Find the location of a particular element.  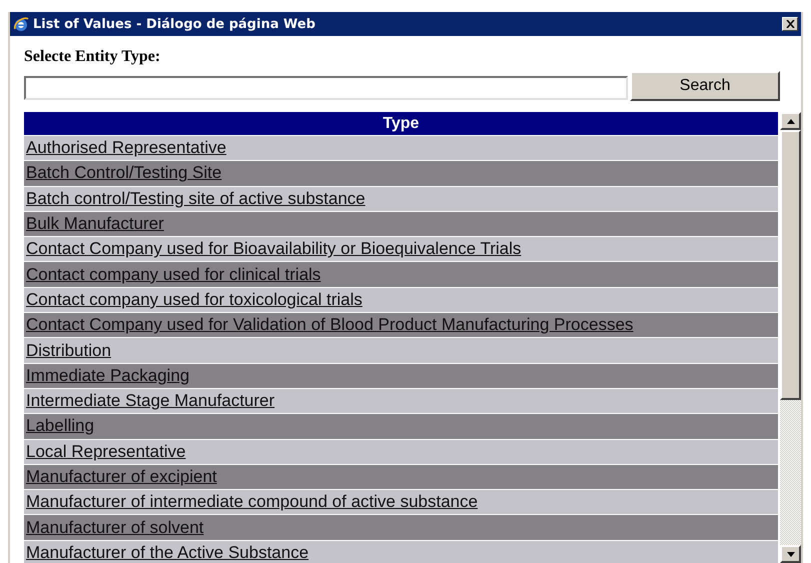

up-arrow-icon is located at coordinates (790, 121).